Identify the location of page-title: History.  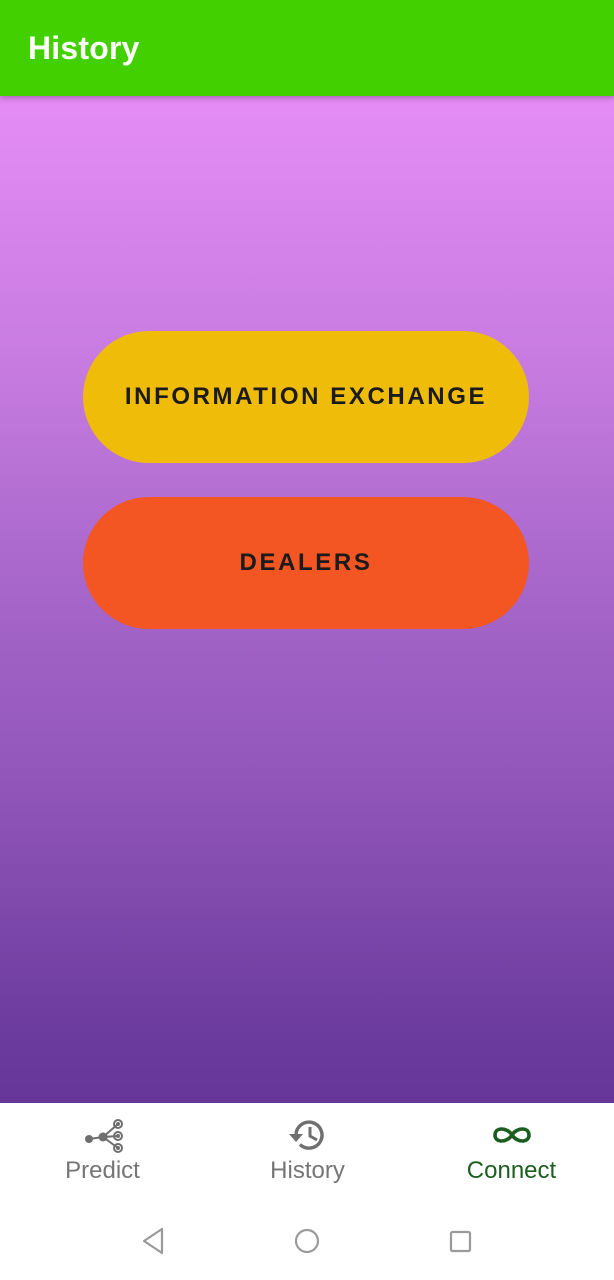
(84, 48).